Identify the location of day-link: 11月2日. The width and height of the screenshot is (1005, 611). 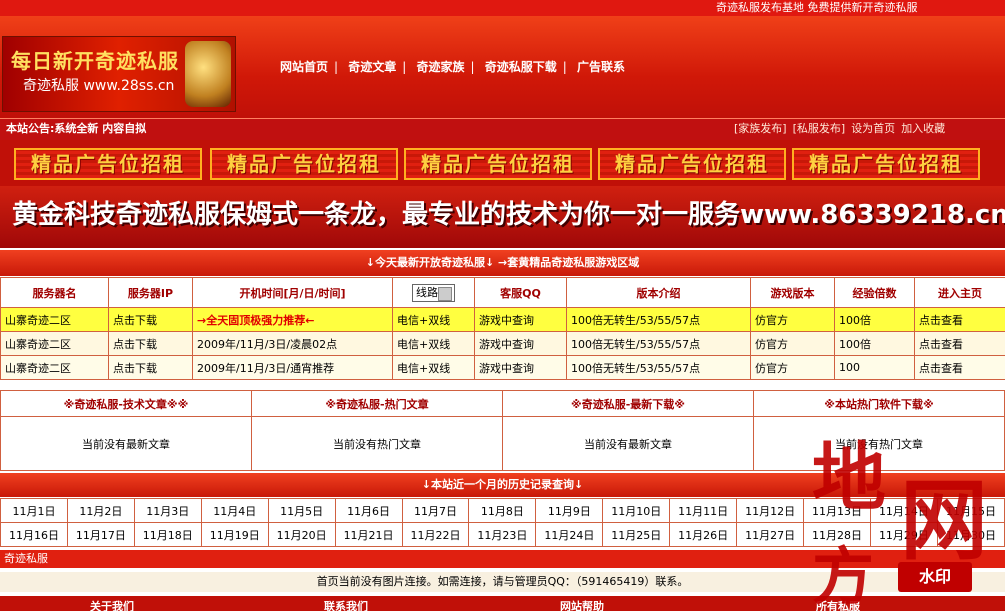
(100, 510).